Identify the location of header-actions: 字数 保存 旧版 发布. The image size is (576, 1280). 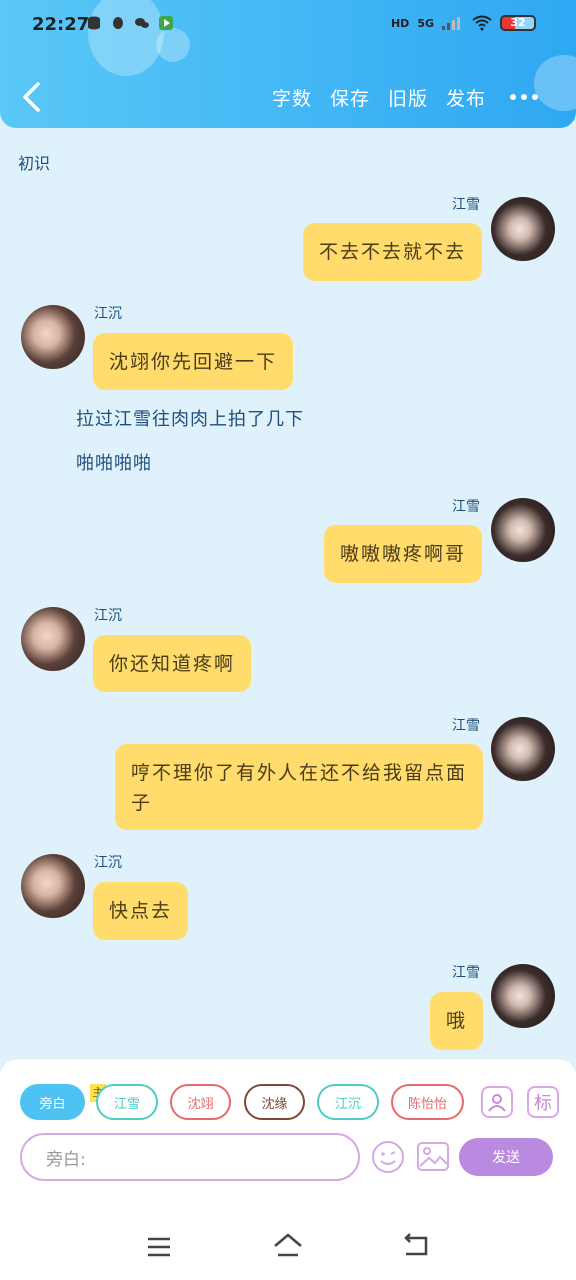
(379, 97).